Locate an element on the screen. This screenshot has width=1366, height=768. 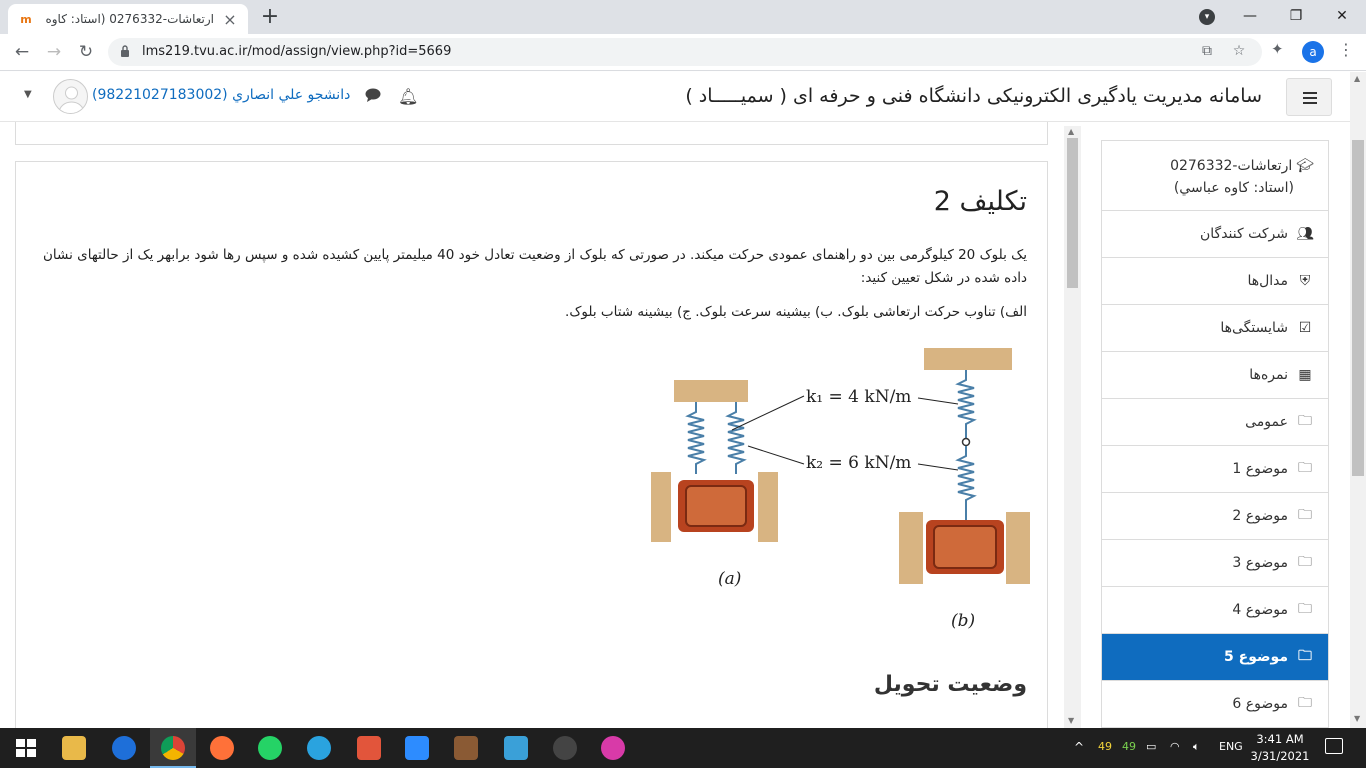
browser-menu-icon: ⋮ is located at coordinates (1346, 49).